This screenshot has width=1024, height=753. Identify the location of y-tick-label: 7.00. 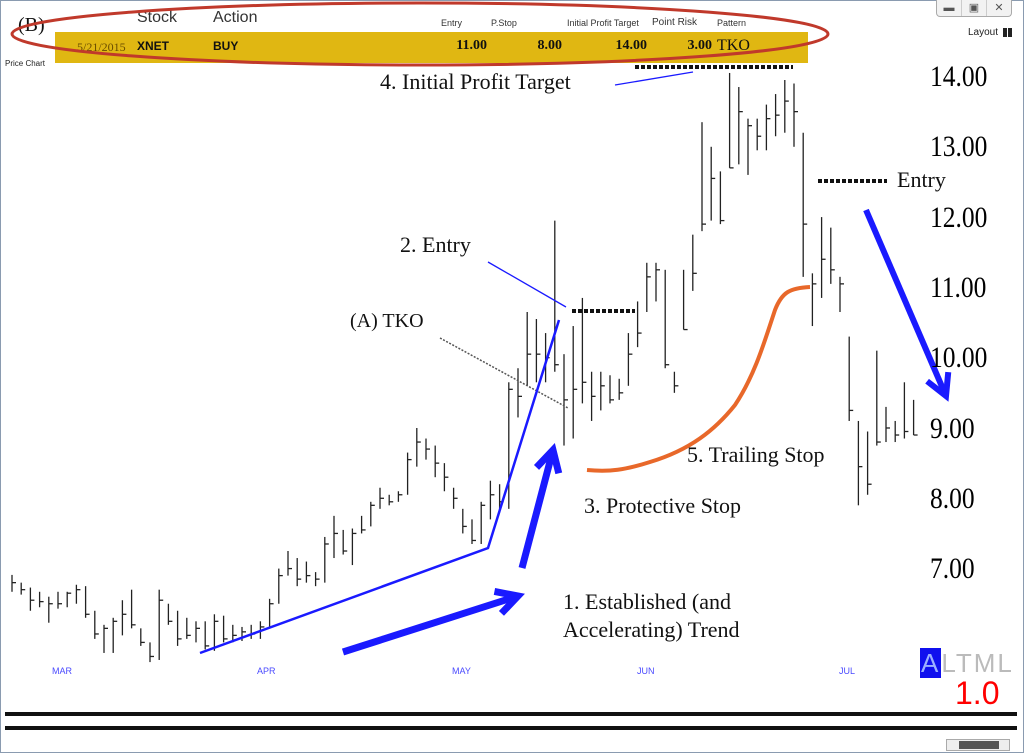
(952, 569).